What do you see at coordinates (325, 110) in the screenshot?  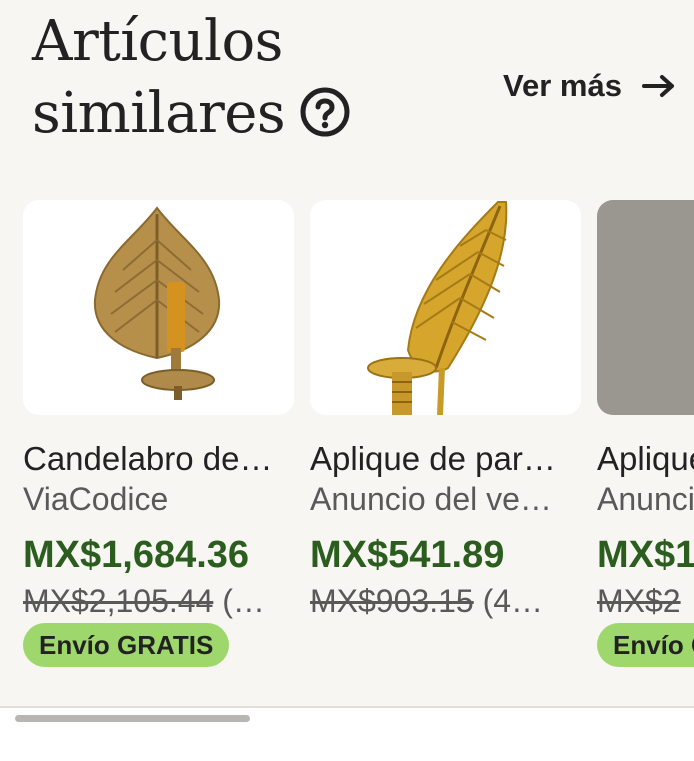 I see `question-circle-icon` at bounding box center [325, 110].